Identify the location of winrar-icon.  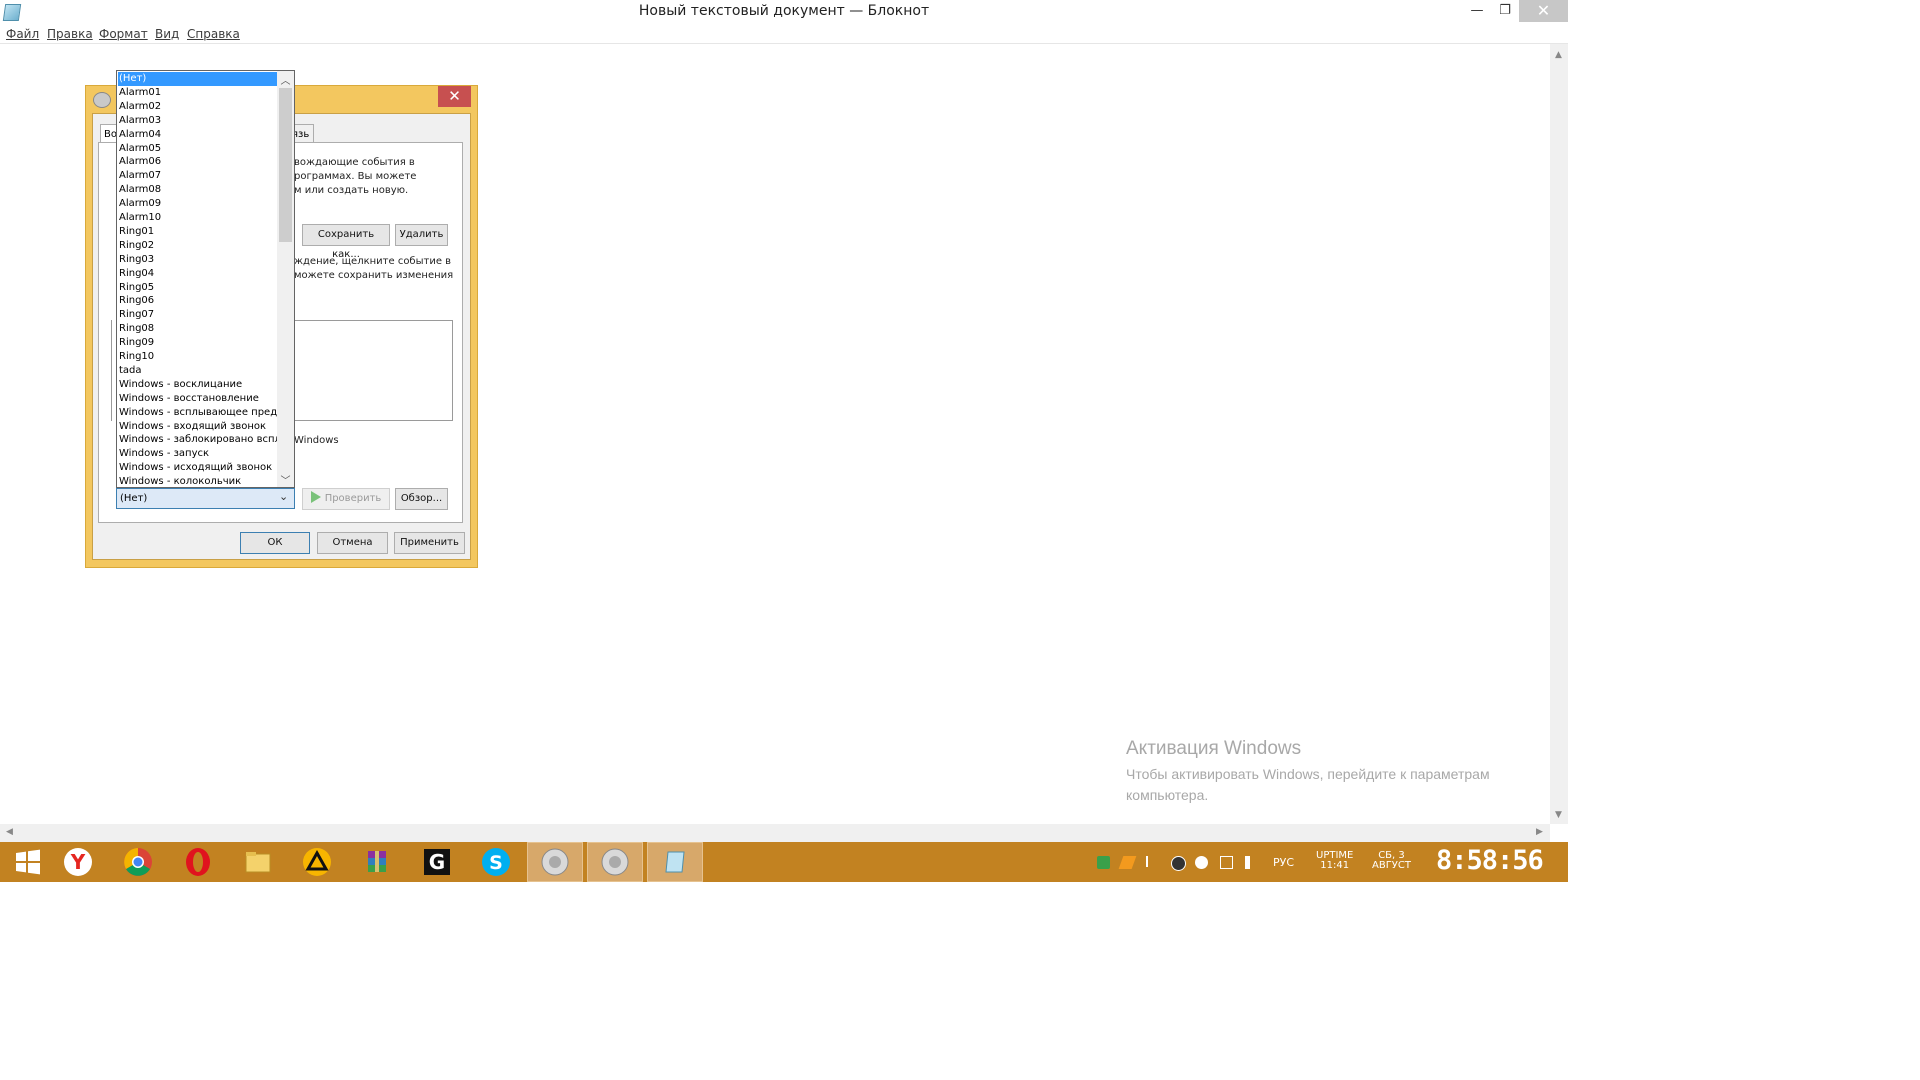
(377, 861).